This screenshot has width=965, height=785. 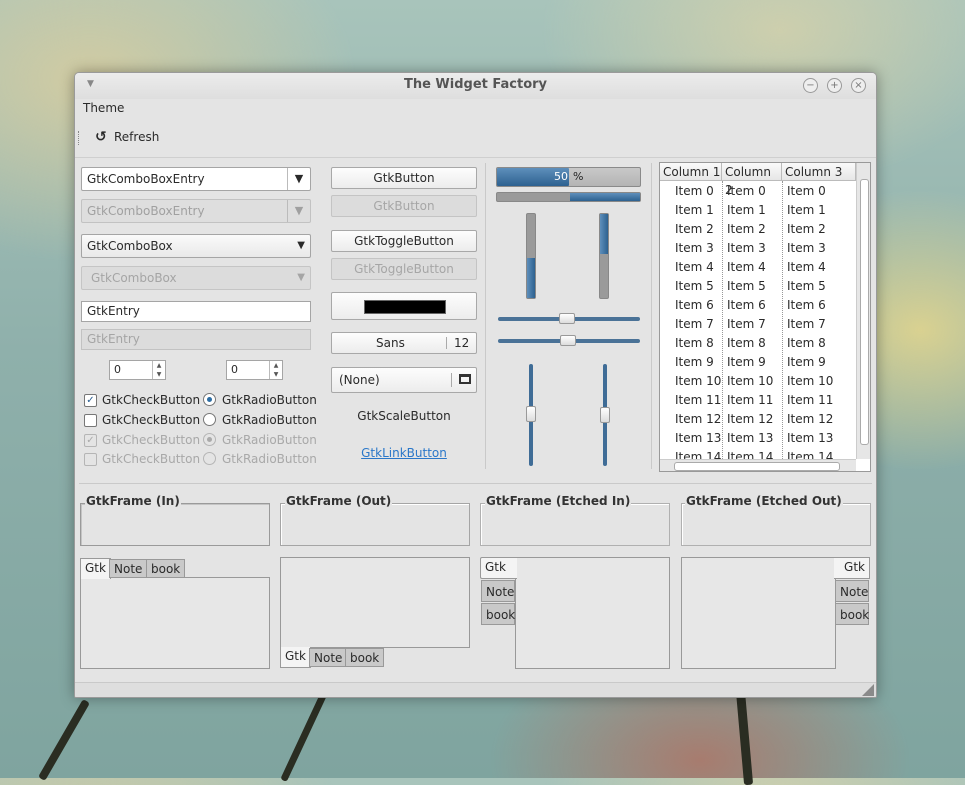 I want to click on maximize-icon: +, so click(x=834, y=85).